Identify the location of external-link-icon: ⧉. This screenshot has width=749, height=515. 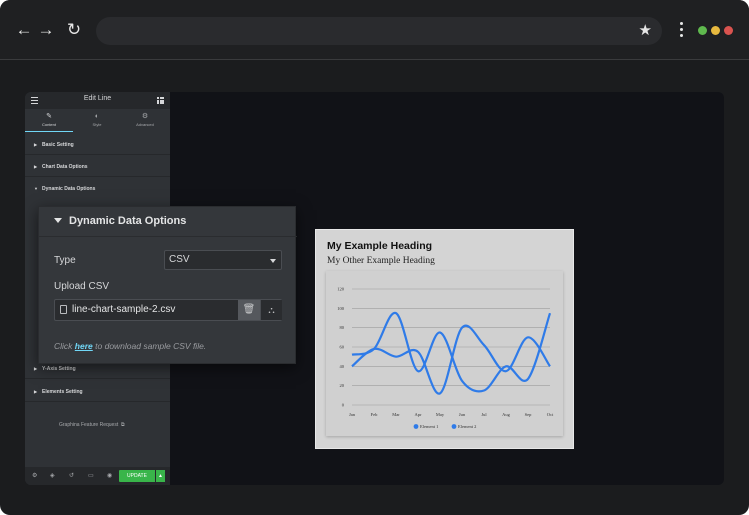
(122, 425).